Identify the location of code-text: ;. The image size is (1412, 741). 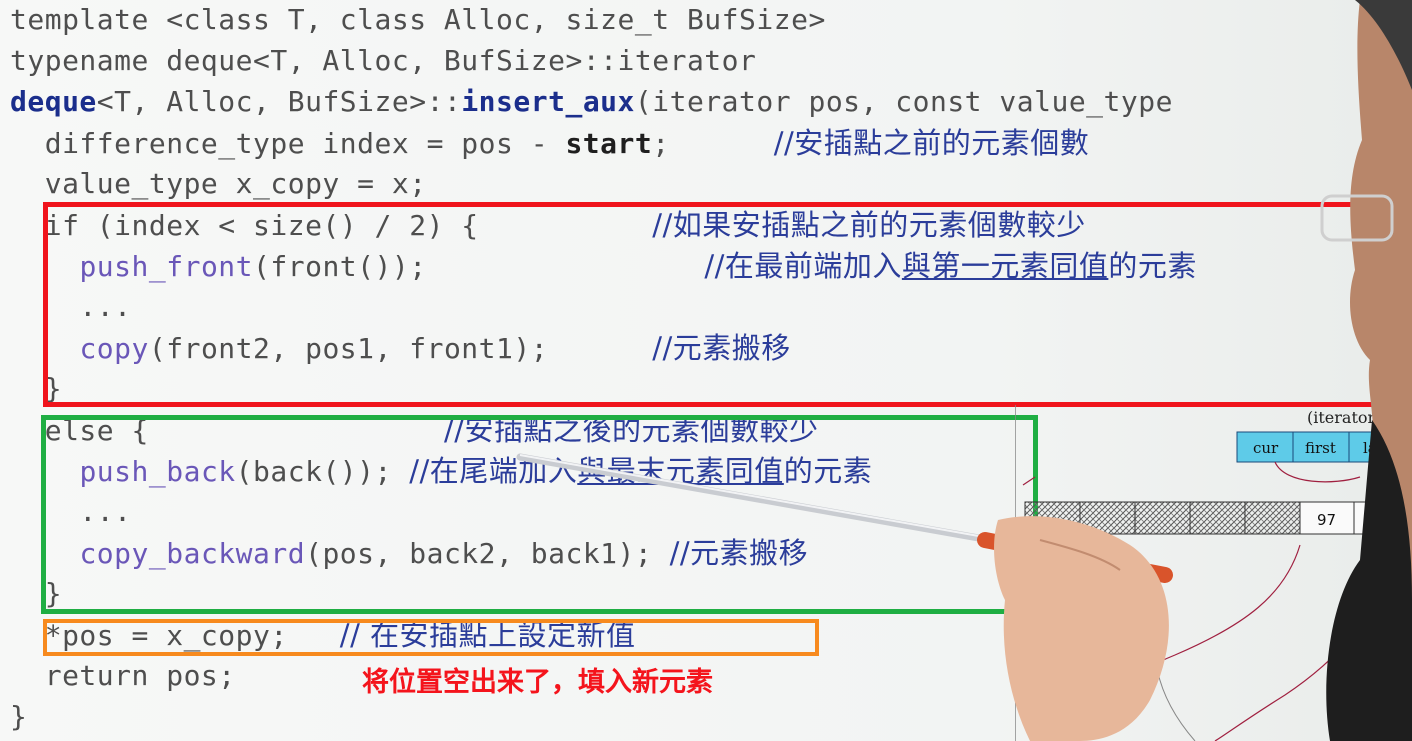
(713, 143).